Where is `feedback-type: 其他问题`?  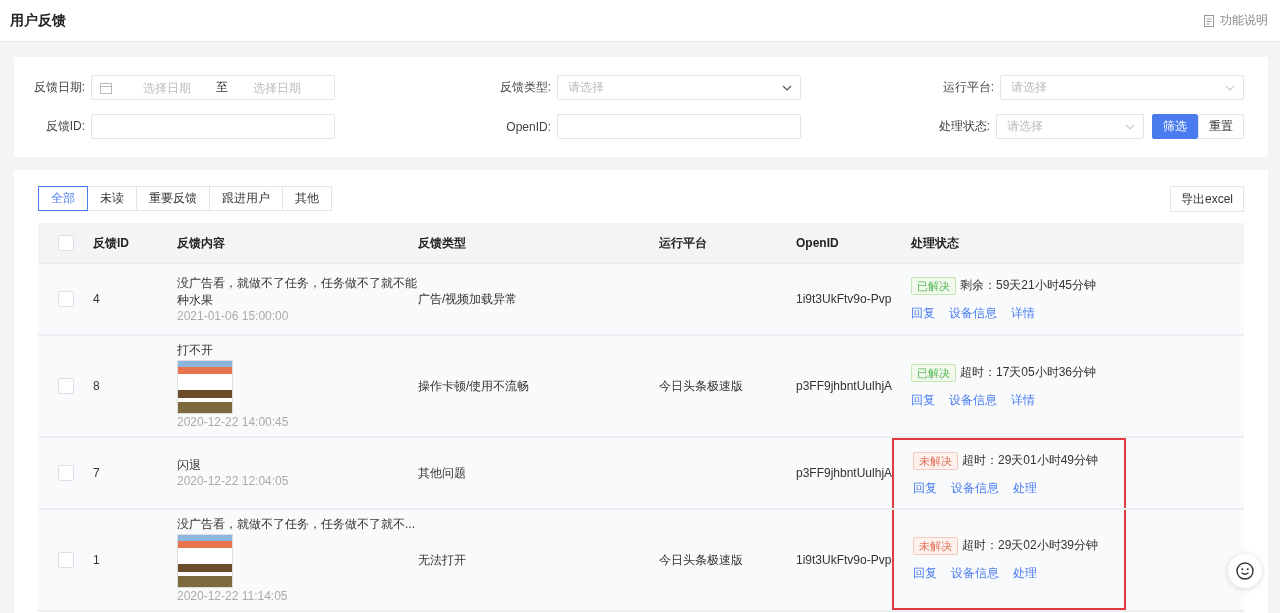 feedback-type: 其他问题 is located at coordinates (442, 473).